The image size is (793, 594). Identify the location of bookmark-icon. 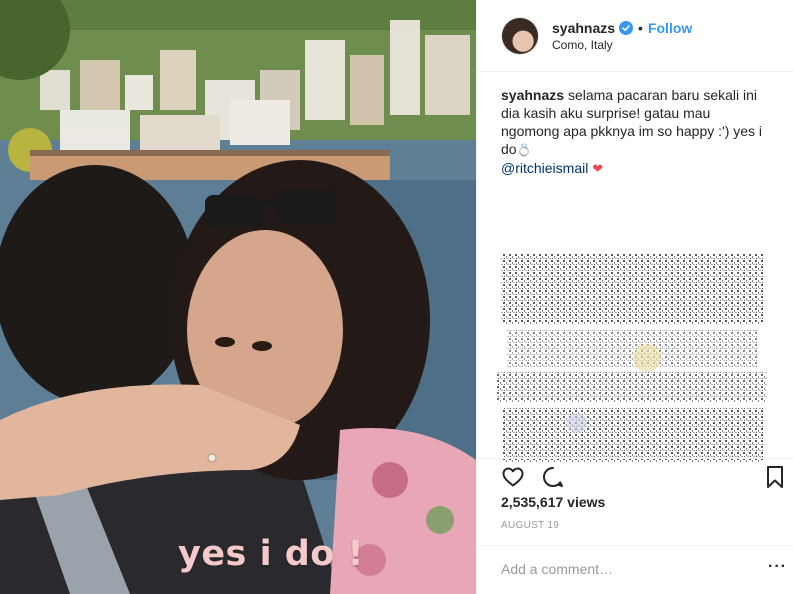
(775, 479).